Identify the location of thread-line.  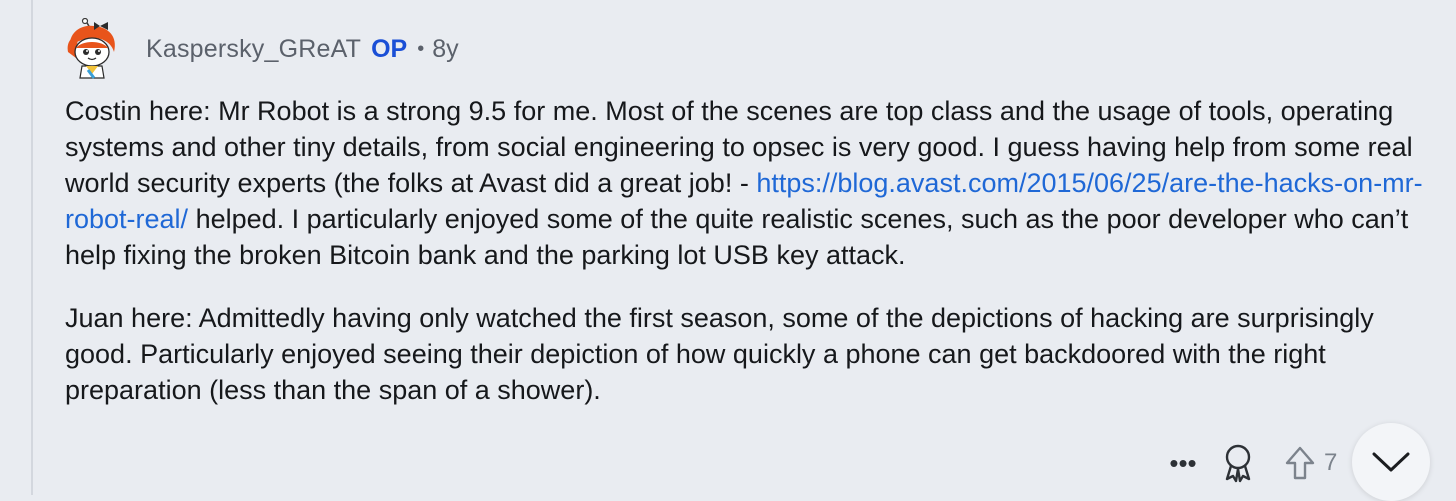
(32, 247).